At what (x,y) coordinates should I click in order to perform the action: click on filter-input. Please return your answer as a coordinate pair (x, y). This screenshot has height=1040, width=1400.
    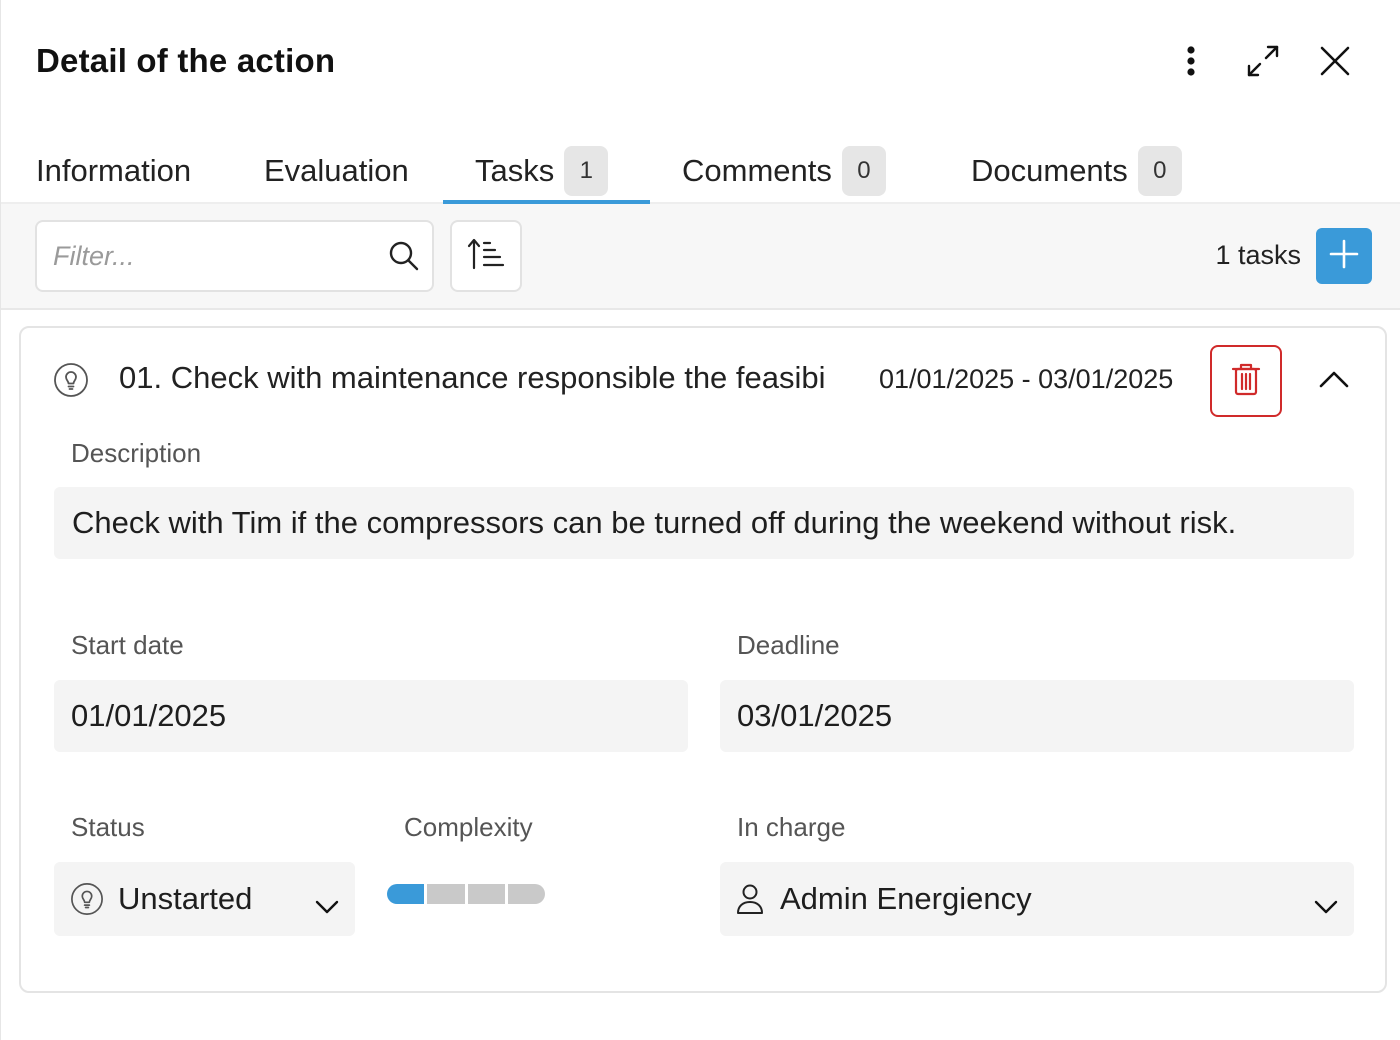
    Looking at the image, I should click on (213, 256).